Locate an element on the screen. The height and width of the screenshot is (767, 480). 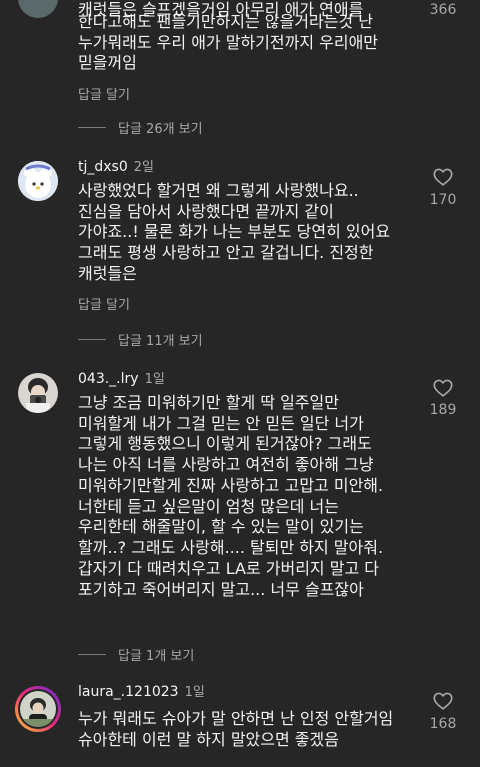
view-replies-label: 답글 1개 보기 is located at coordinates (156, 656).